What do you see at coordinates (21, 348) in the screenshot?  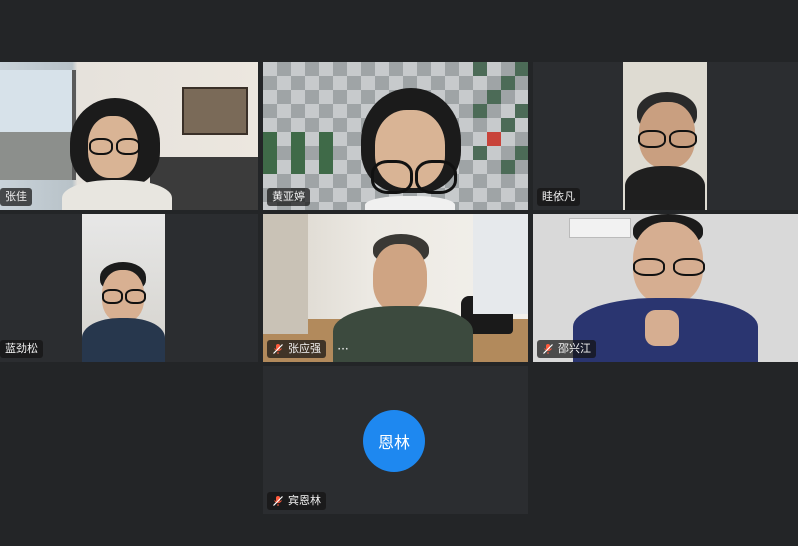 I see `participant-name: 蓝劲松` at bounding box center [21, 348].